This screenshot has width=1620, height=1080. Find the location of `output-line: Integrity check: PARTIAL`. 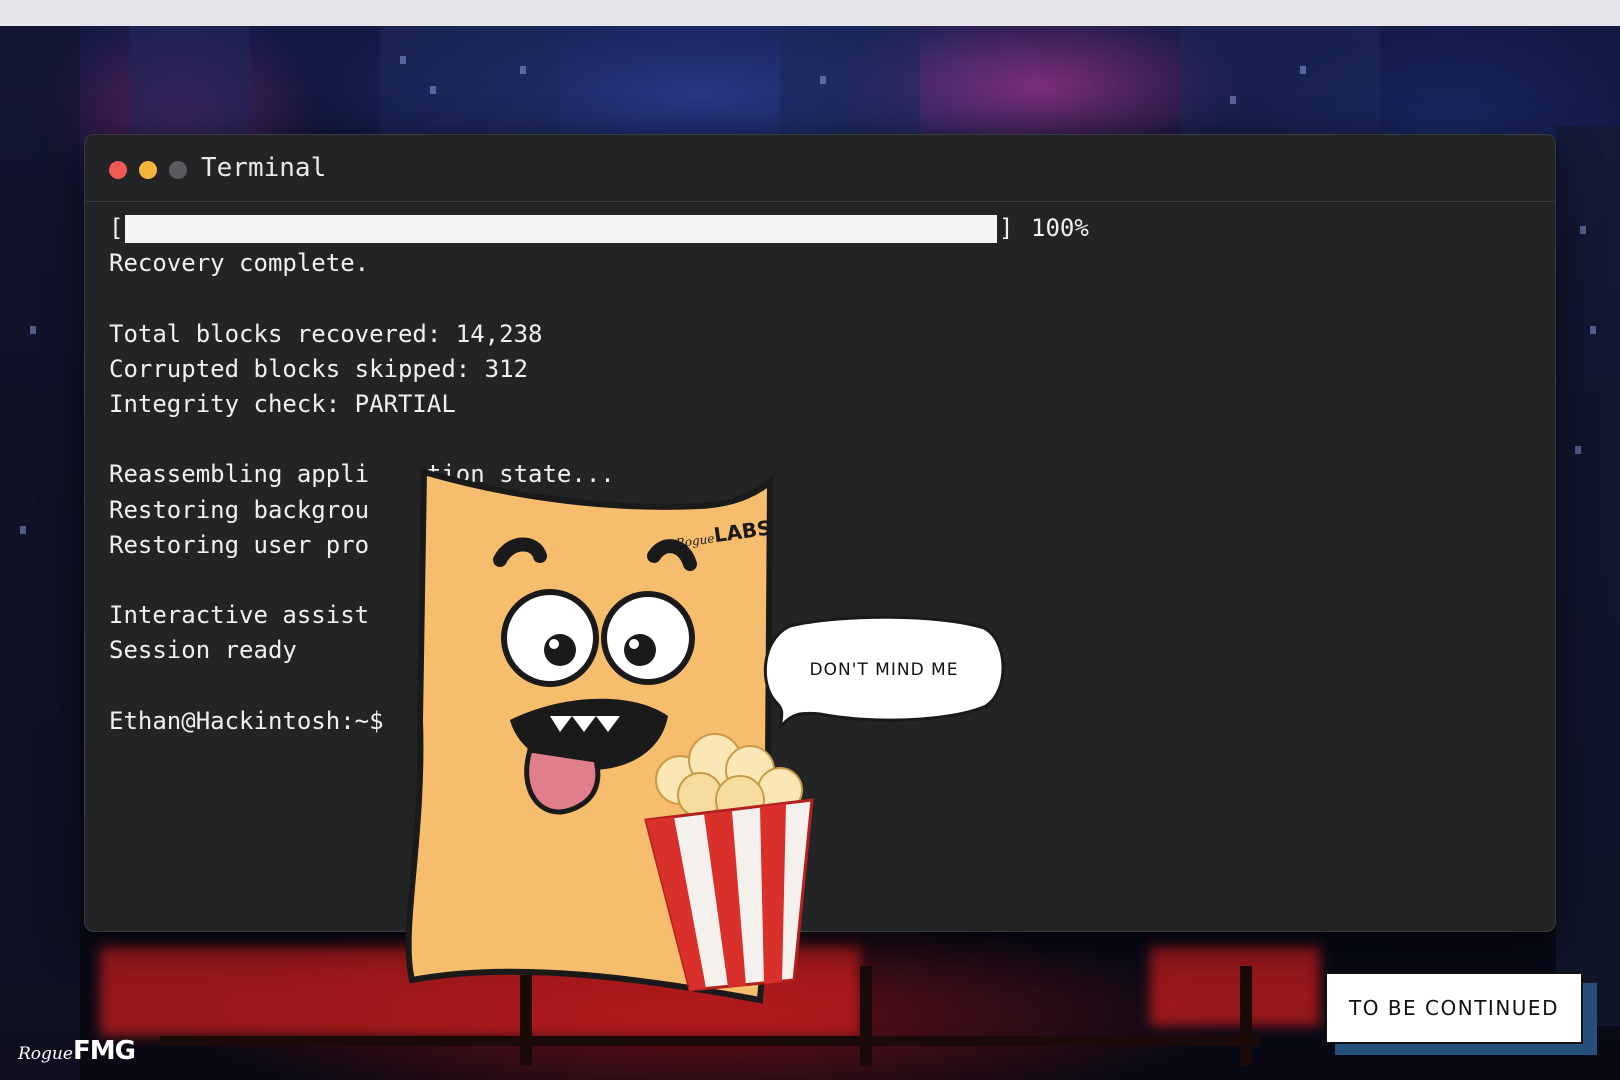

output-line: Integrity check: PARTIAL is located at coordinates (282, 403).